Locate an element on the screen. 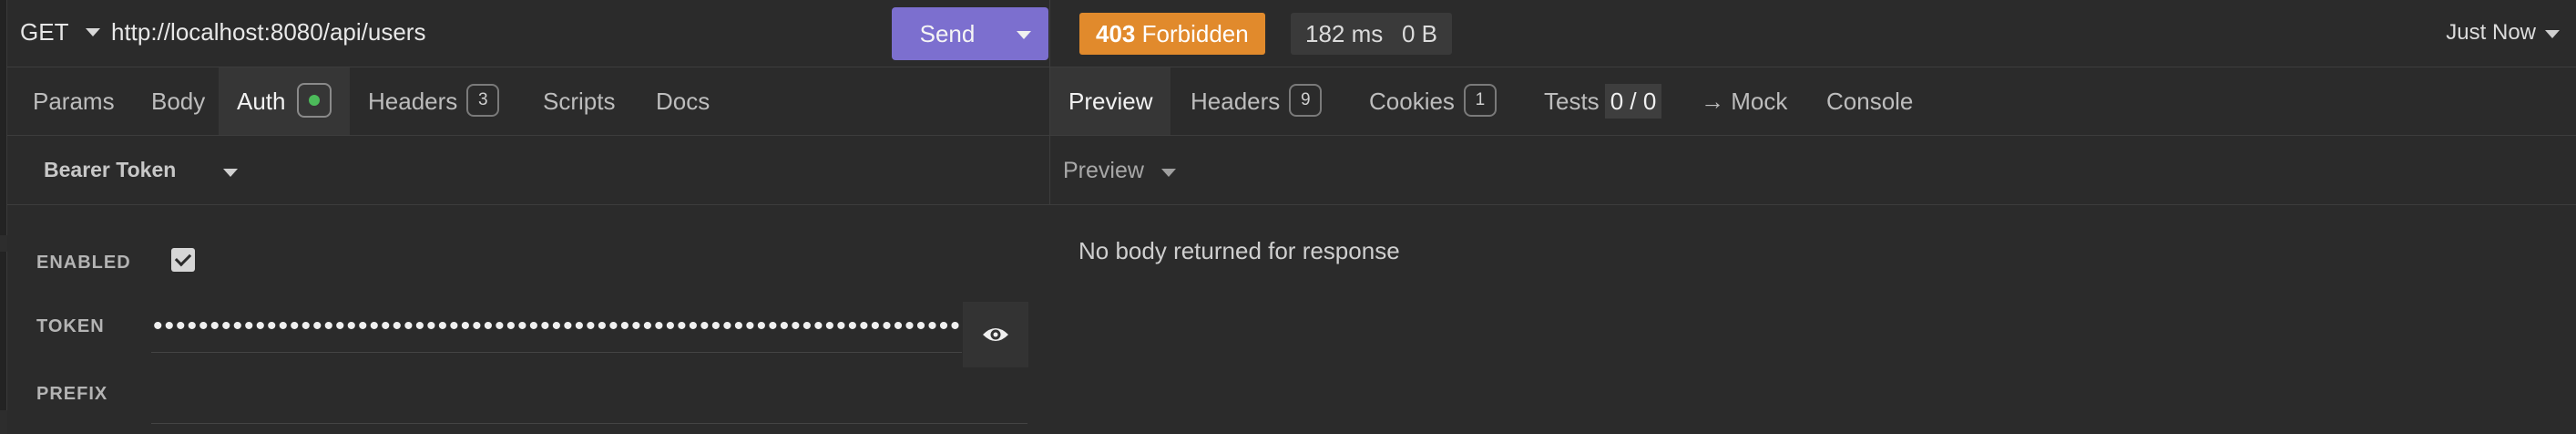 The image size is (2576, 434). cookies-count-badge: 1 is located at coordinates (1480, 101).